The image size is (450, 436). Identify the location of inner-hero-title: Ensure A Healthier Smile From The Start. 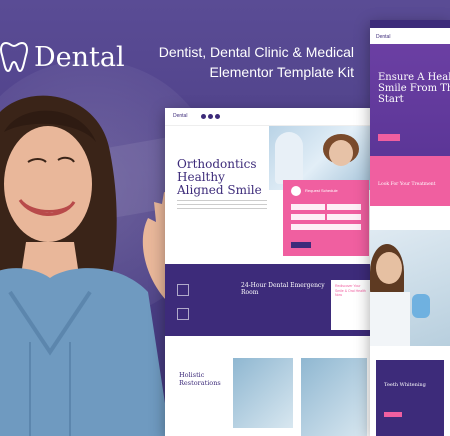
(414, 88).